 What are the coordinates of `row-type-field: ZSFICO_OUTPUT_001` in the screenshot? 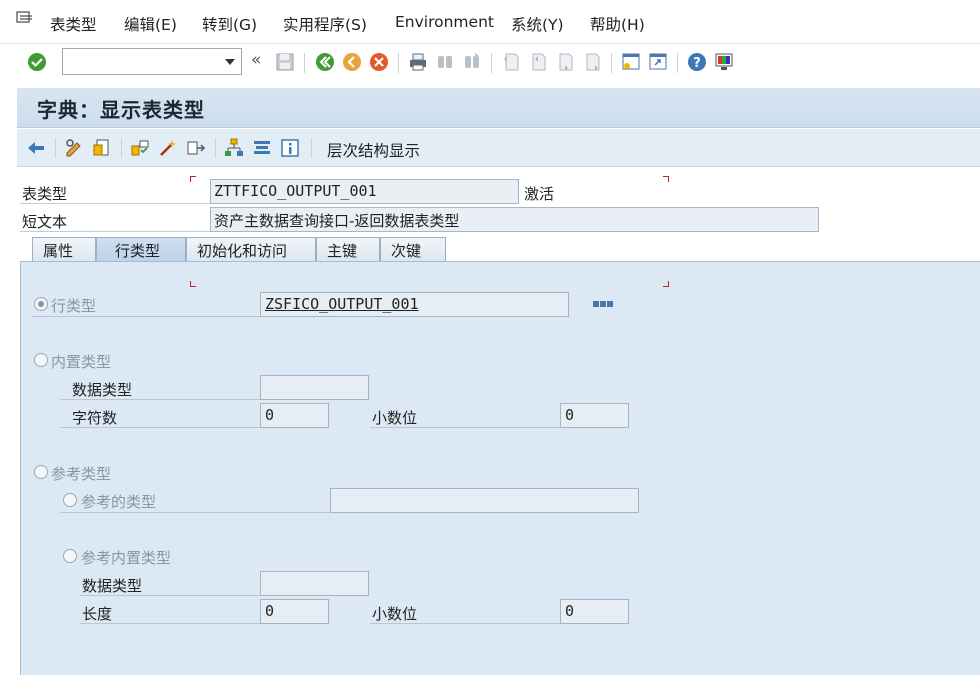 It's located at (414, 304).